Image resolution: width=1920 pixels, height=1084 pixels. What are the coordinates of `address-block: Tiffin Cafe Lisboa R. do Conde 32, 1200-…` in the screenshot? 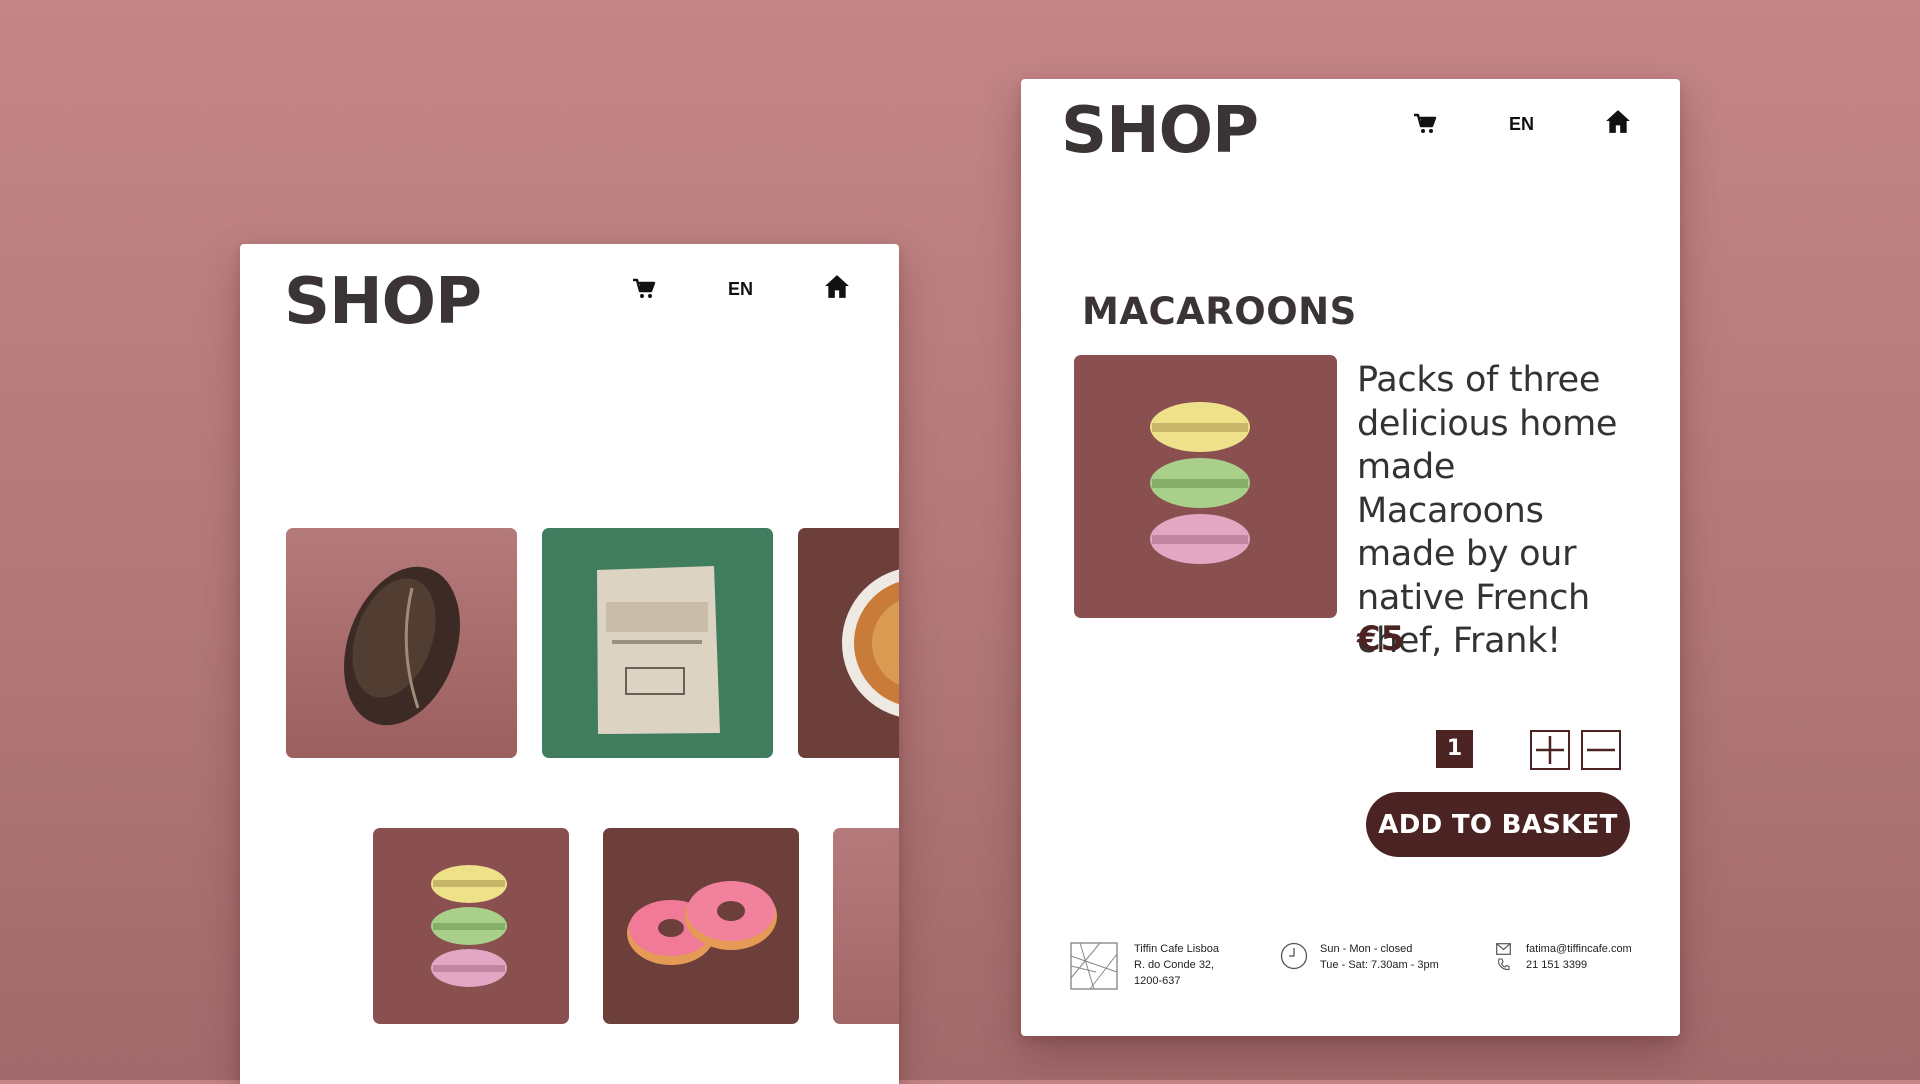 It's located at (1176, 965).